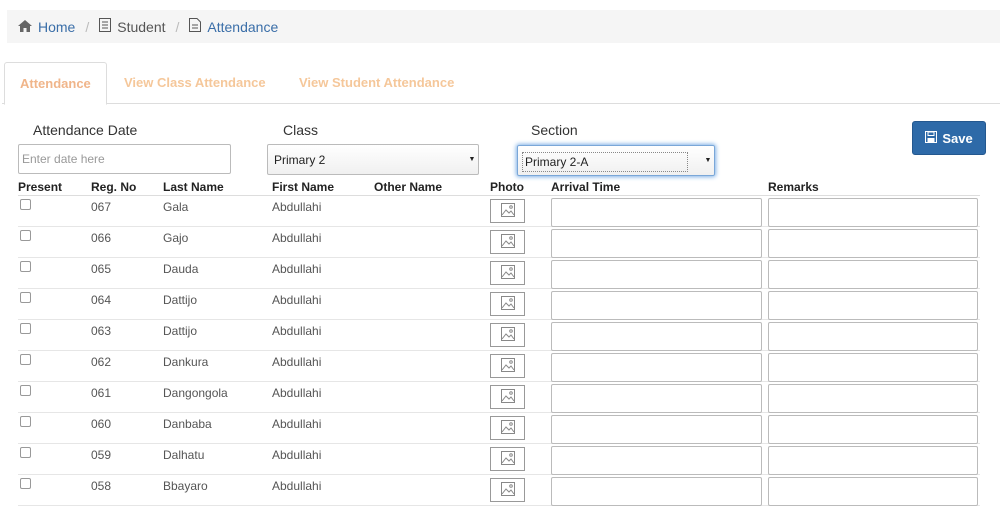 Image resolution: width=1007 pixels, height=513 pixels. Describe the element at coordinates (101, 207) in the screenshot. I see `reg-no-cell: 067` at that location.